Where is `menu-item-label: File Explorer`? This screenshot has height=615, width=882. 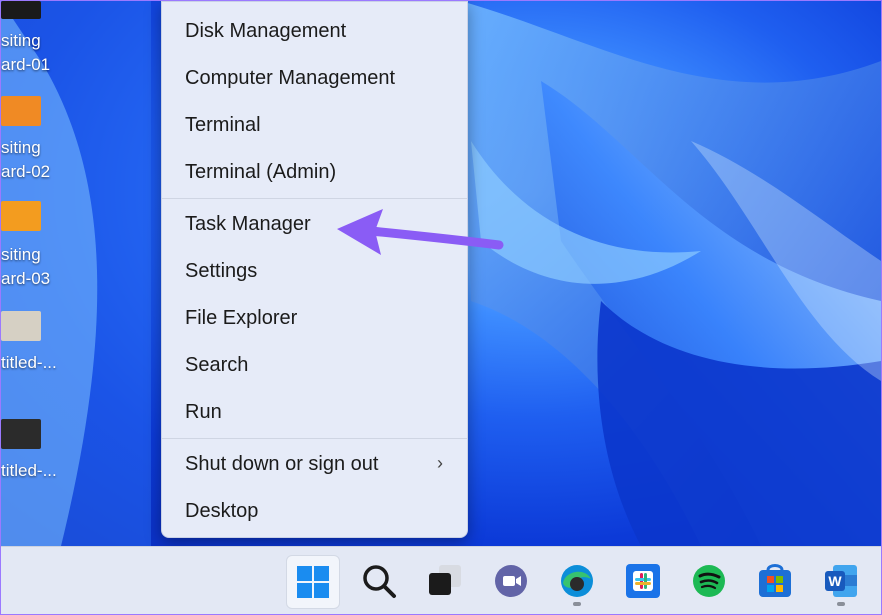
menu-item-label: File Explorer is located at coordinates (241, 318).